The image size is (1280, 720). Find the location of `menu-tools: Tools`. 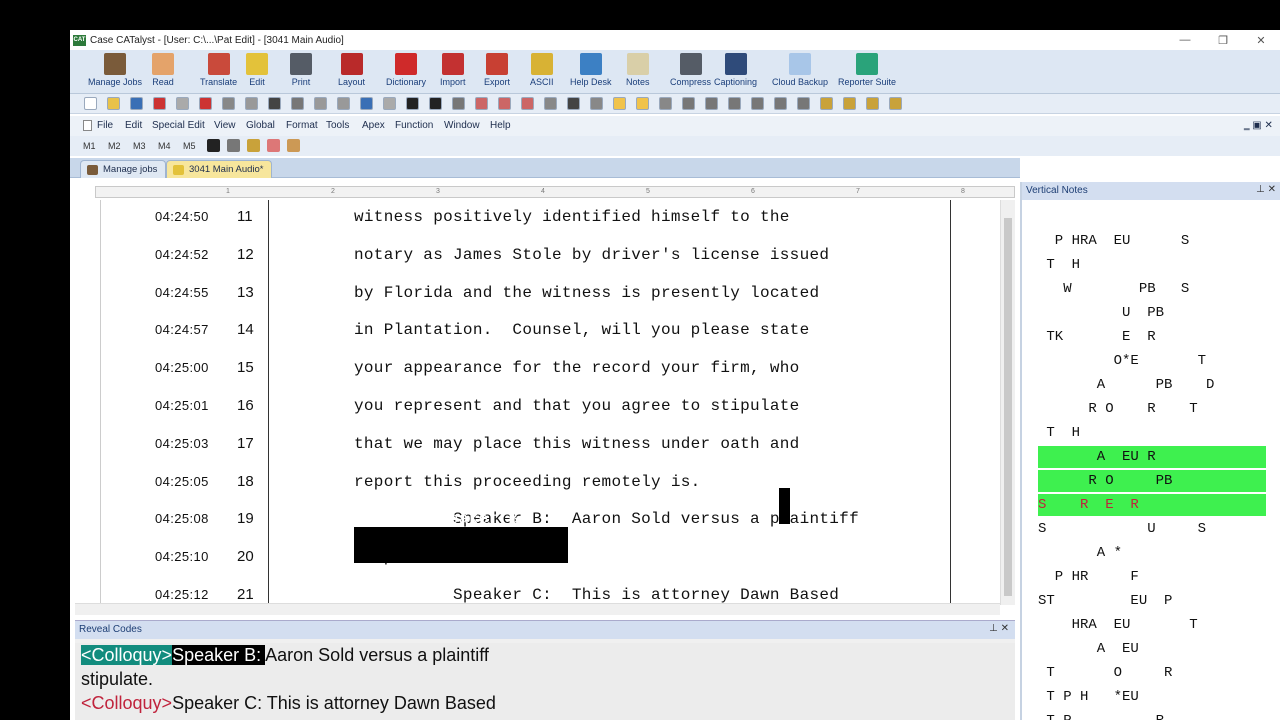

menu-tools: Tools is located at coordinates (337, 125).